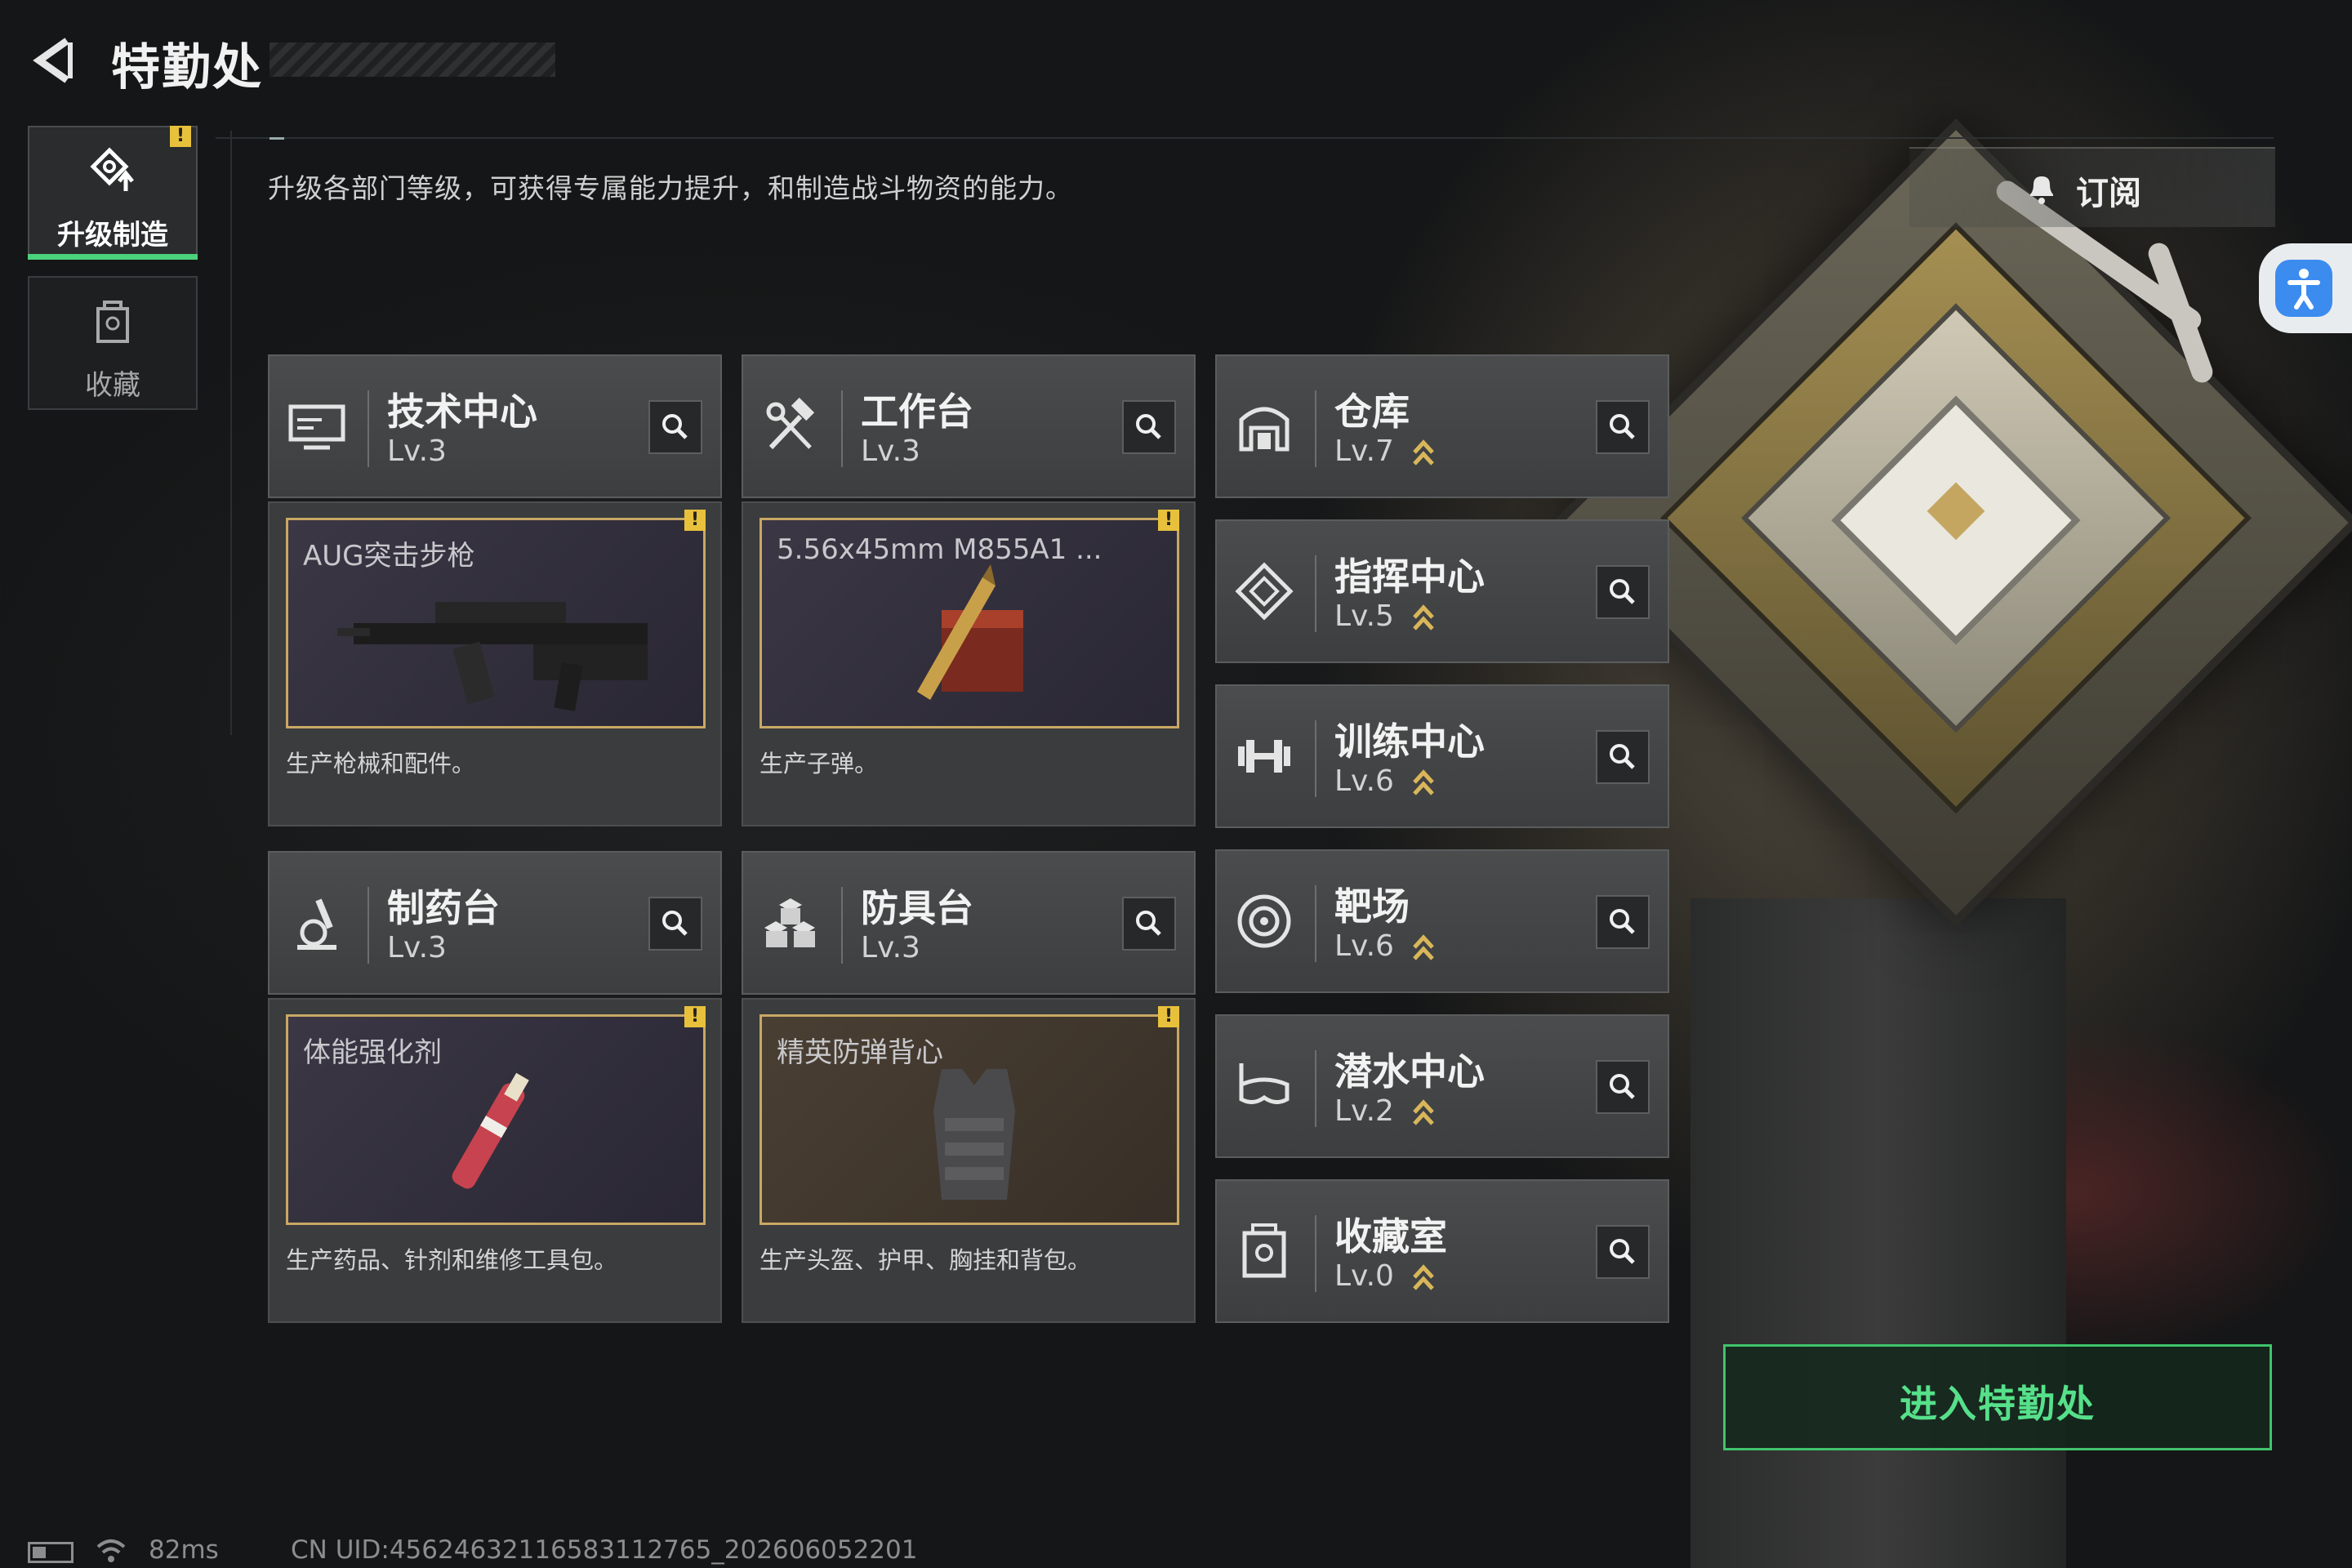 The image size is (2352, 1568). I want to click on dept-card-diving-center: 潜水中心 Lv.2, so click(1442, 1086).